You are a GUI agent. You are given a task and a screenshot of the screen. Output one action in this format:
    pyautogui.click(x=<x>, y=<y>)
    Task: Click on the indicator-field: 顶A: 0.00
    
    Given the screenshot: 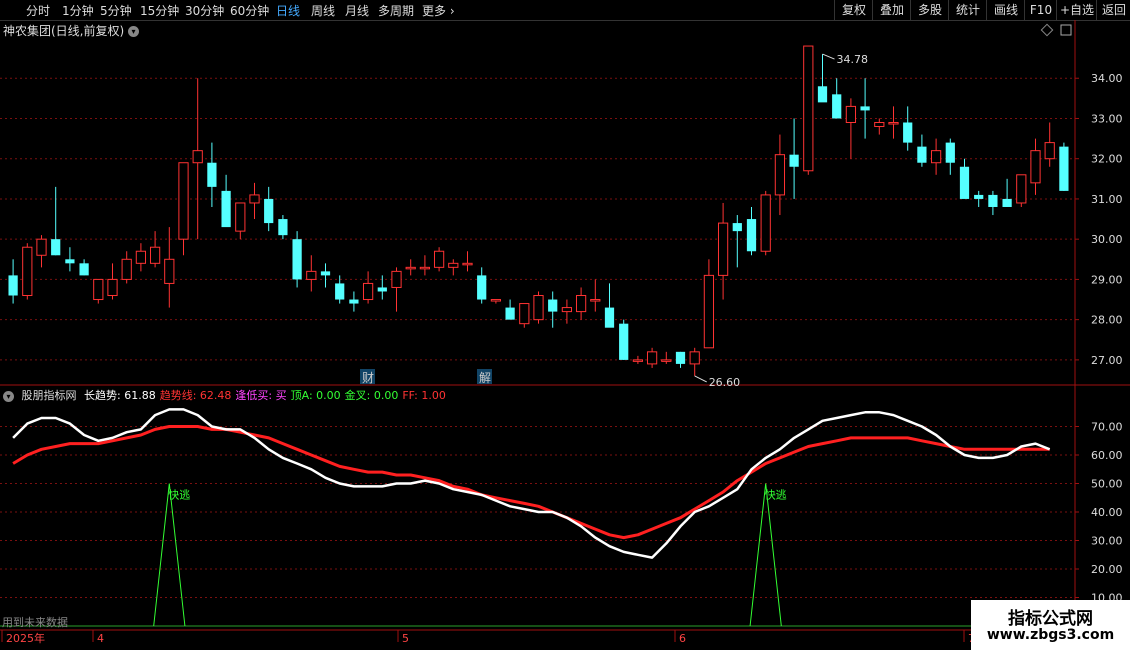 What is the action you would take?
    pyautogui.click(x=315, y=395)
    